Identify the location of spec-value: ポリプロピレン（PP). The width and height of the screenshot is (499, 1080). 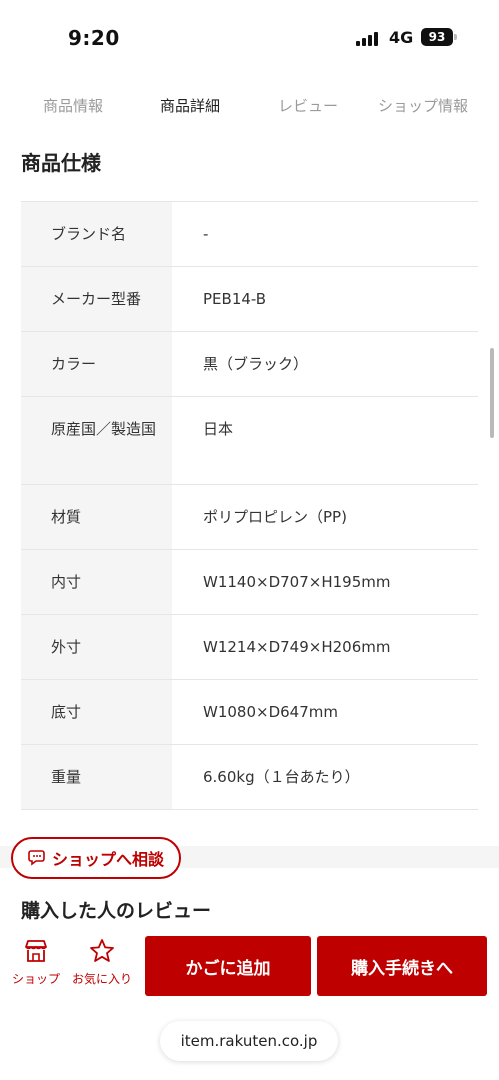
(275, 517).